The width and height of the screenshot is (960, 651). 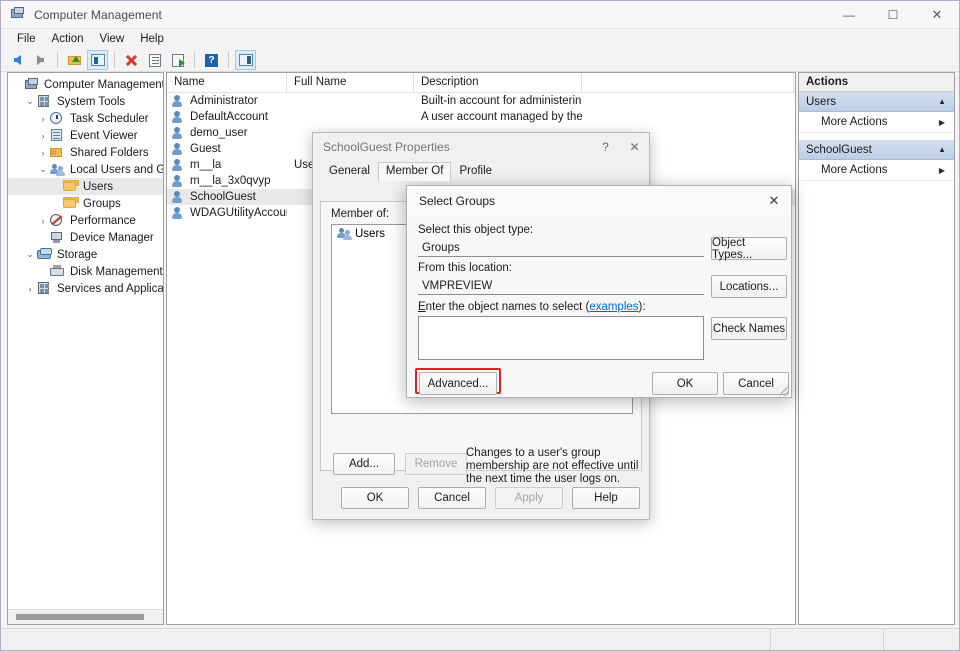 I want to click on close-button: ✕, so click(x=937, y=15).